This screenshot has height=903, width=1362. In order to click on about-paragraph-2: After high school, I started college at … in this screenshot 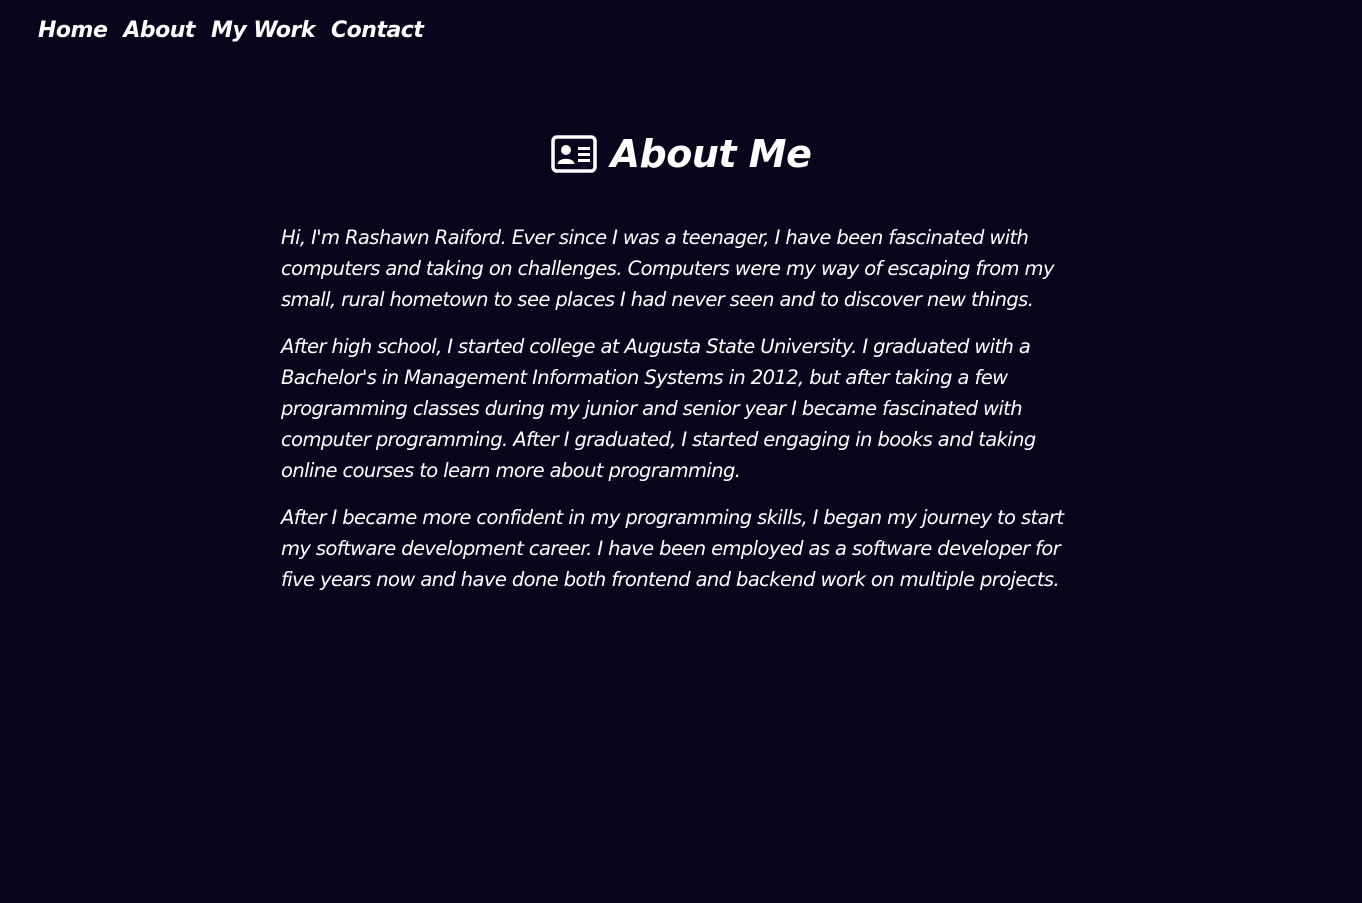, I will do `click(658, 408)`.